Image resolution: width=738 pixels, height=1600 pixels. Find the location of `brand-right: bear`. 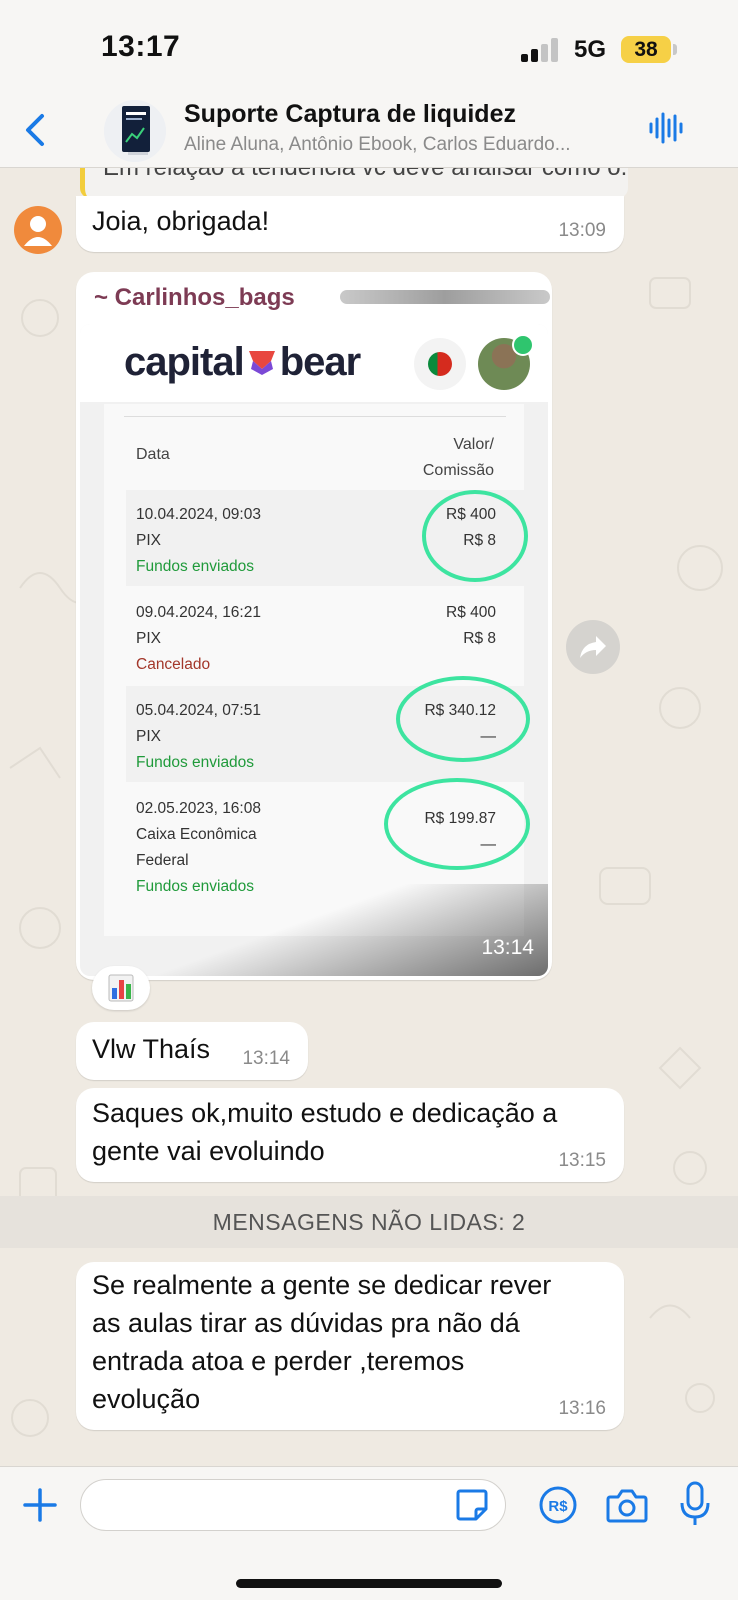

brand-right: bear is located at coordinates (320, 362).